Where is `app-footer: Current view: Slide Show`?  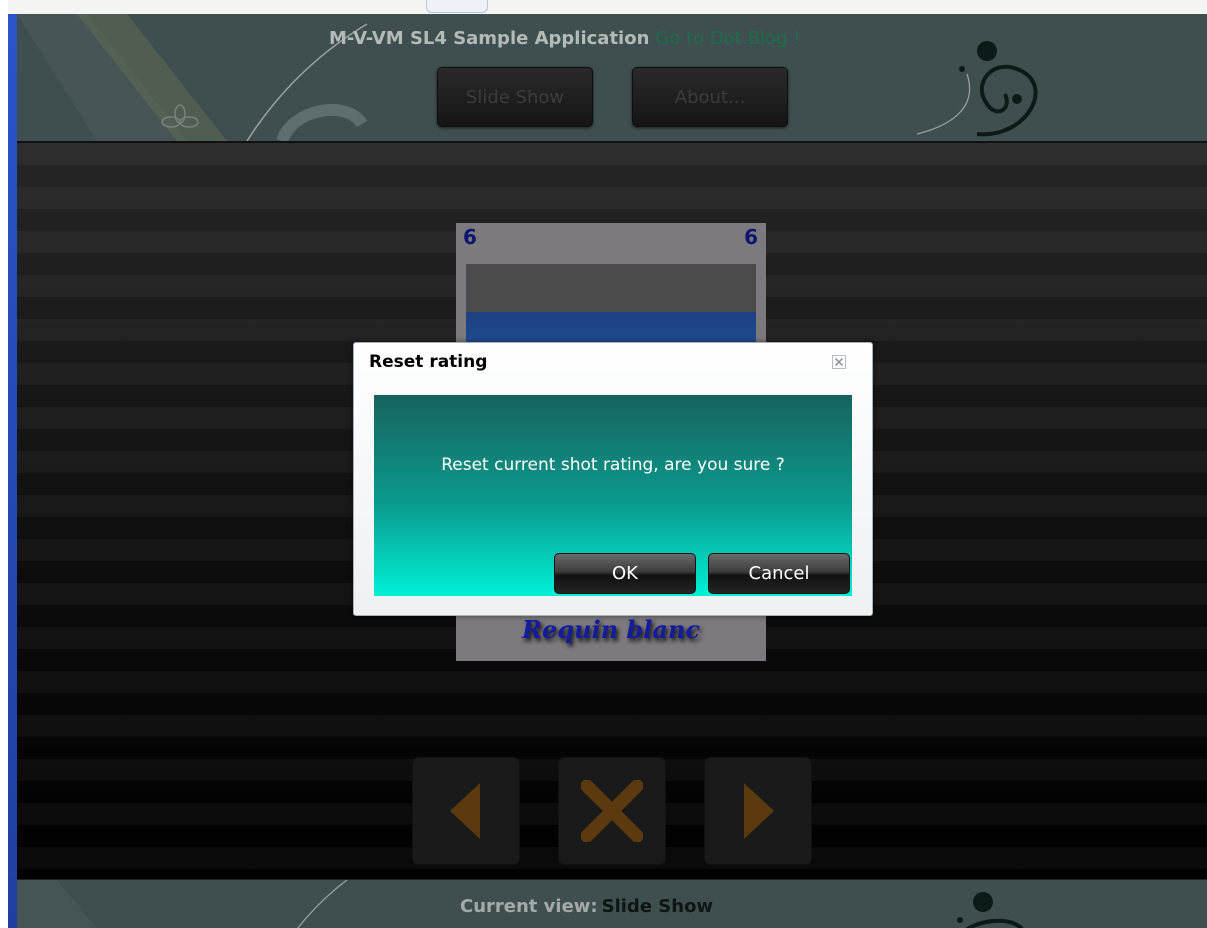
app-footer: Current view: Slide Show is located at coordinates (612, 903).